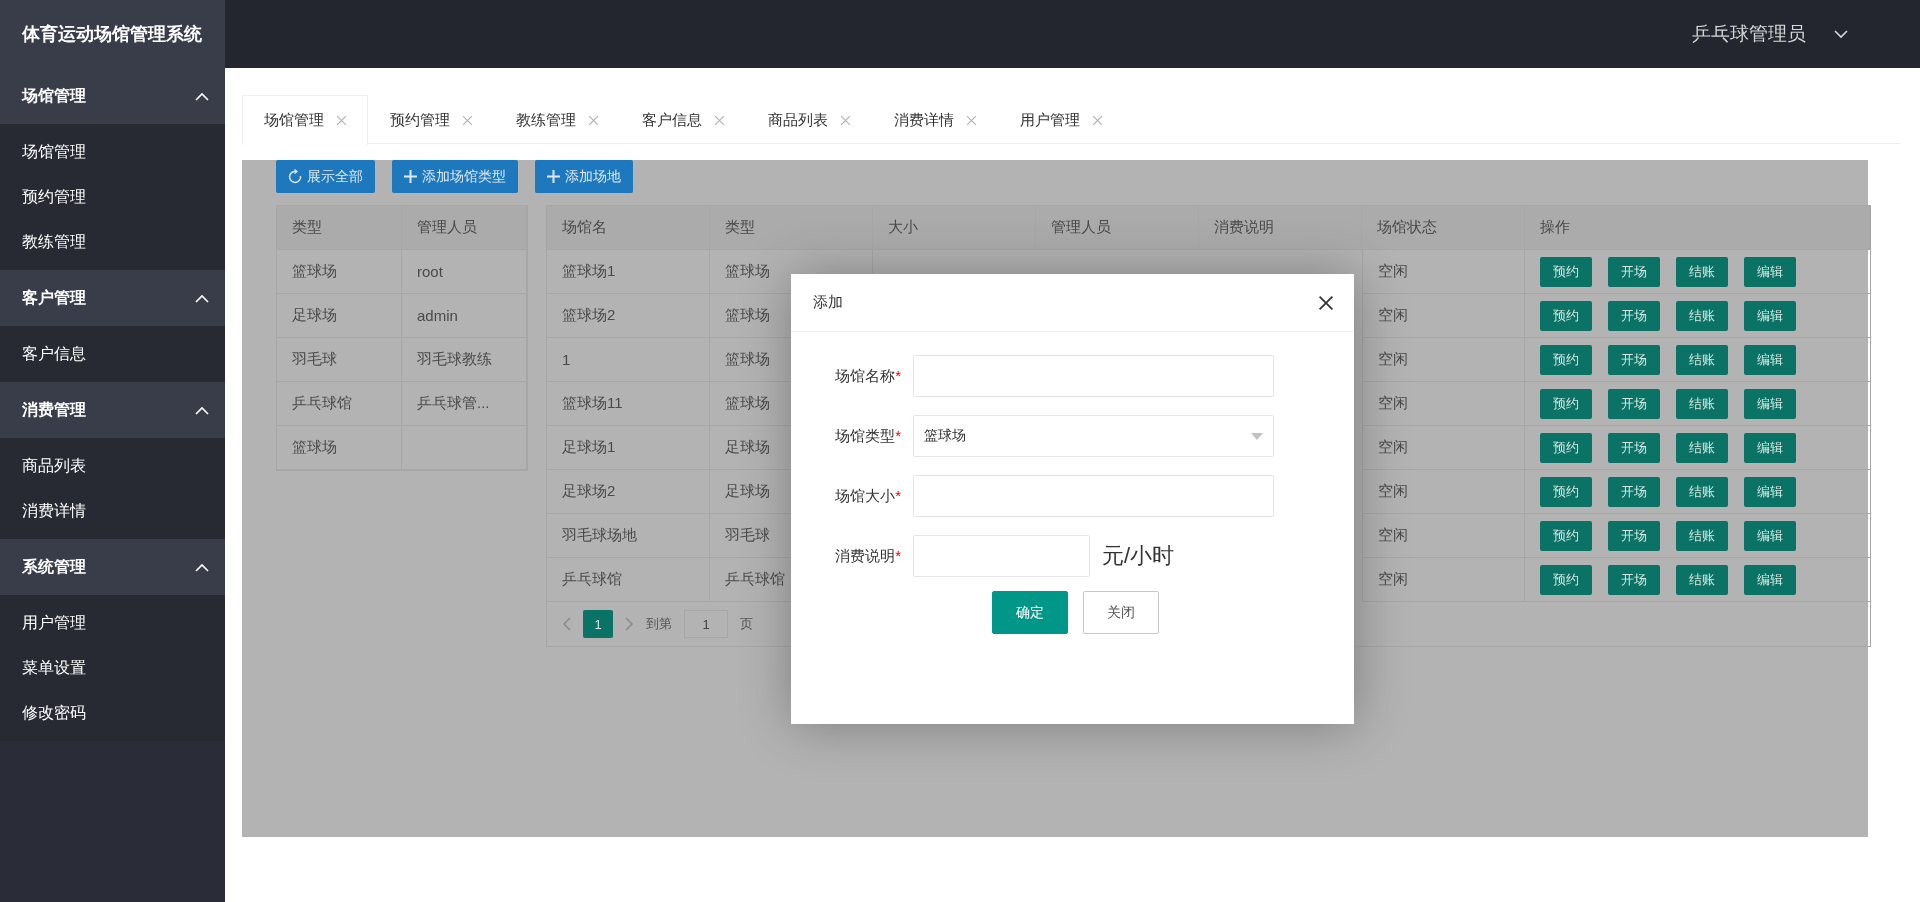 The image size is (1920, 902). I want to click on toolbar-button: 添加场地, so click(584, 176).